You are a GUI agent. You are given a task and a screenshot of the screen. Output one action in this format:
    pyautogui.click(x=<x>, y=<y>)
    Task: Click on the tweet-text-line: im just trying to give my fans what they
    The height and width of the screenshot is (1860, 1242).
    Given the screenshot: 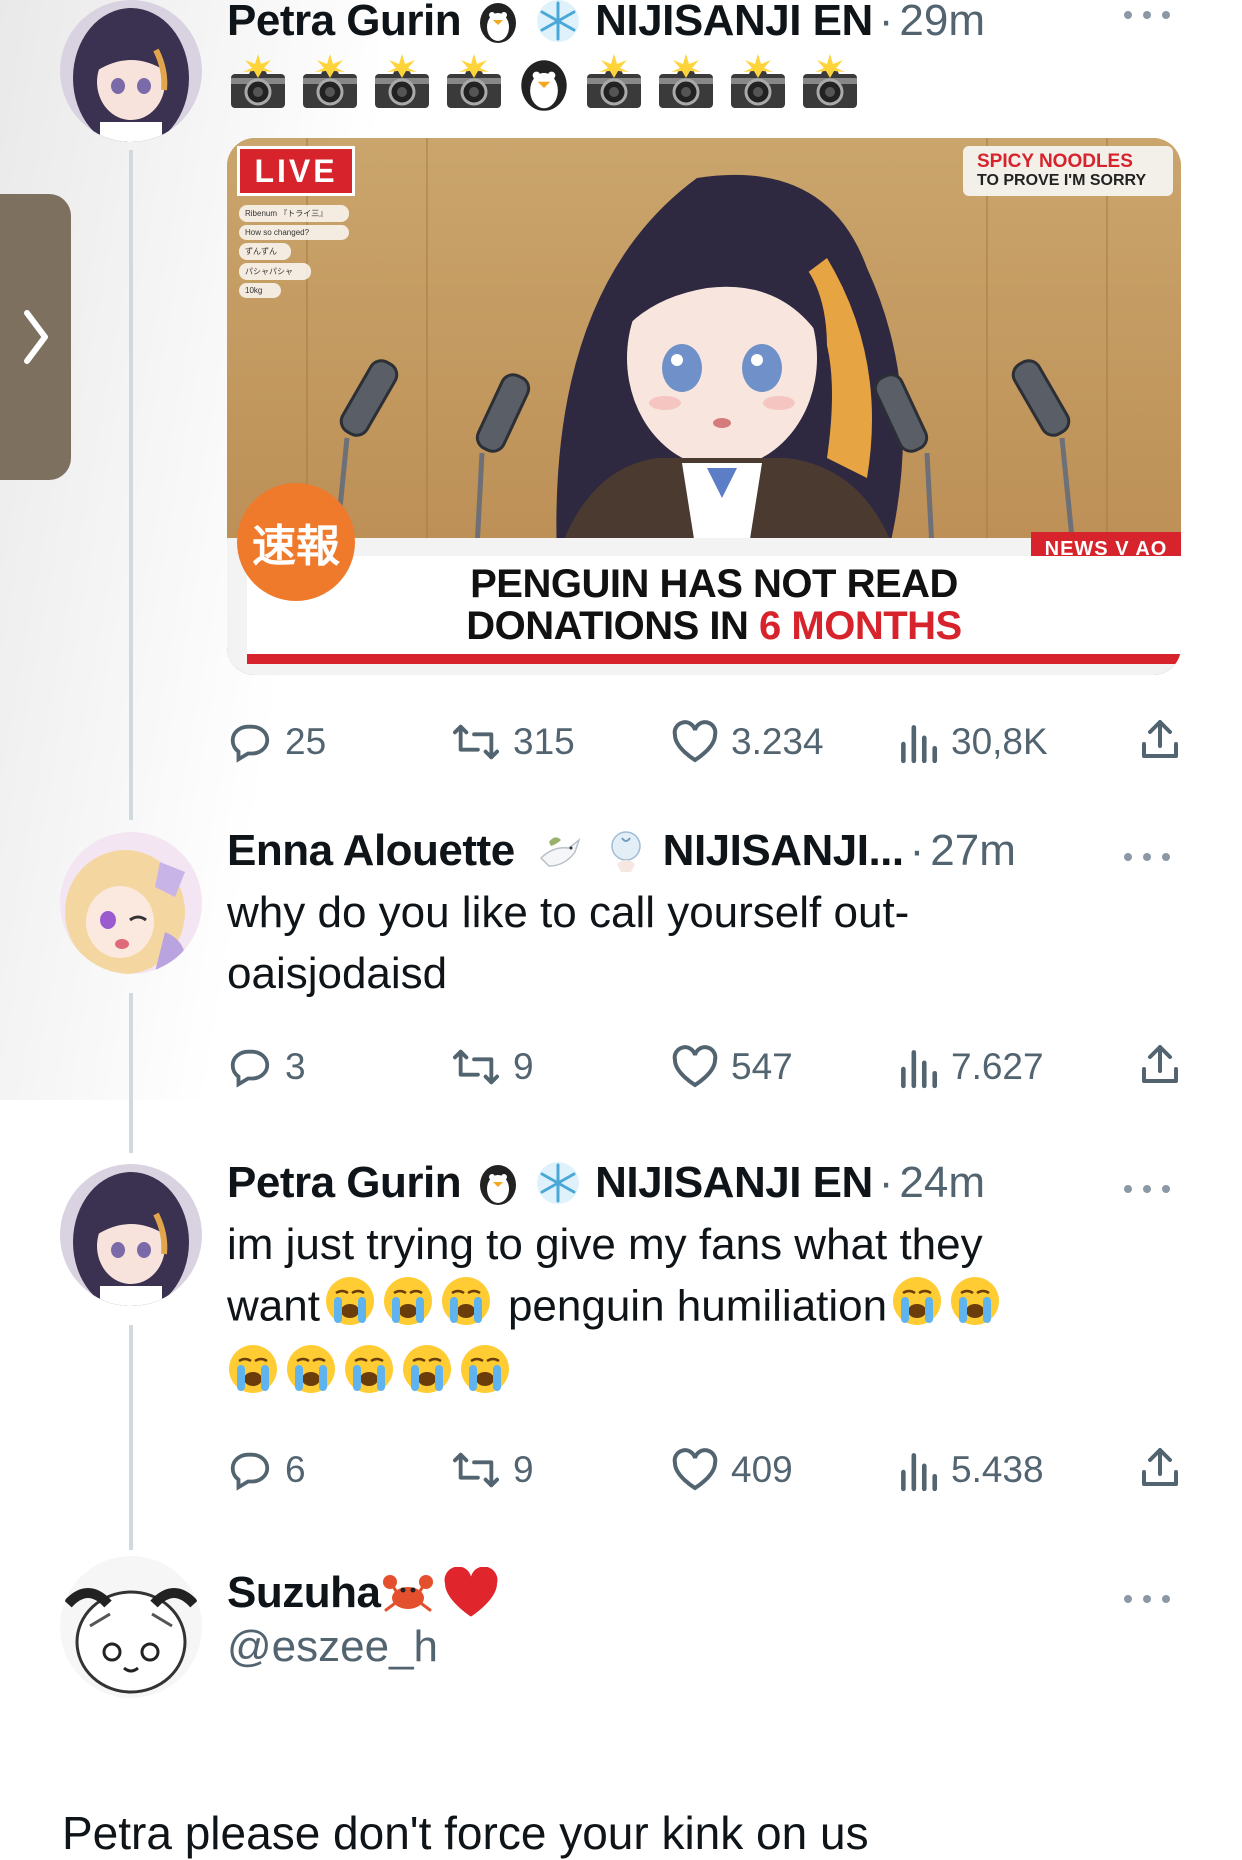 What is the action you would take?
    pyautogui.click(x=605, y=1244)
    